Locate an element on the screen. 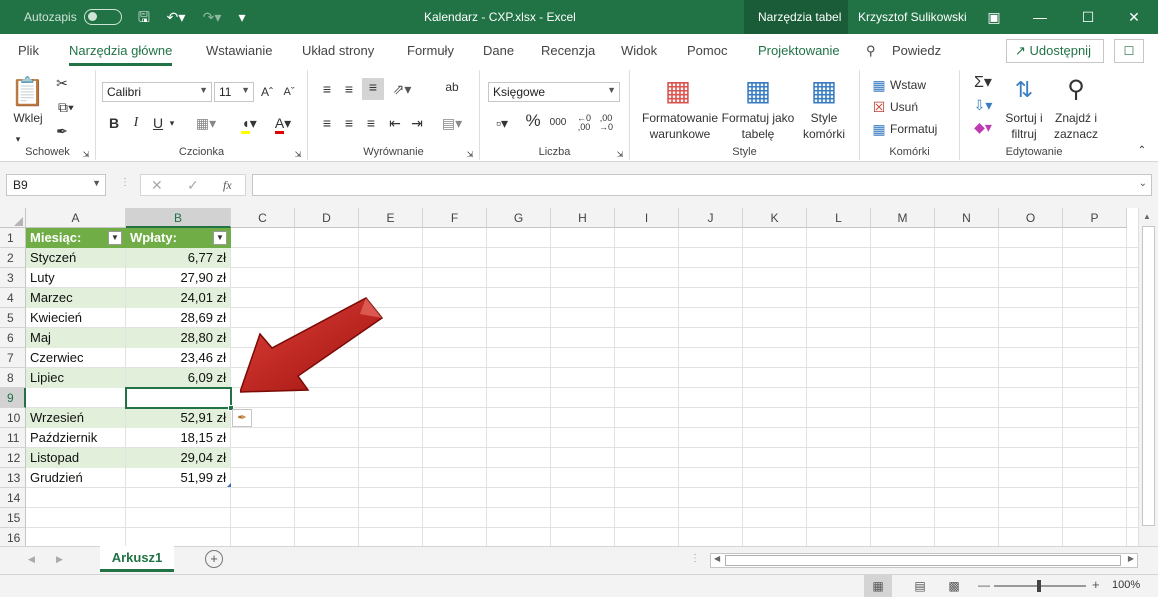 This screenshot has height=597, width=1158. comments-icon: ☐ is located at coordinates (1129, 51).